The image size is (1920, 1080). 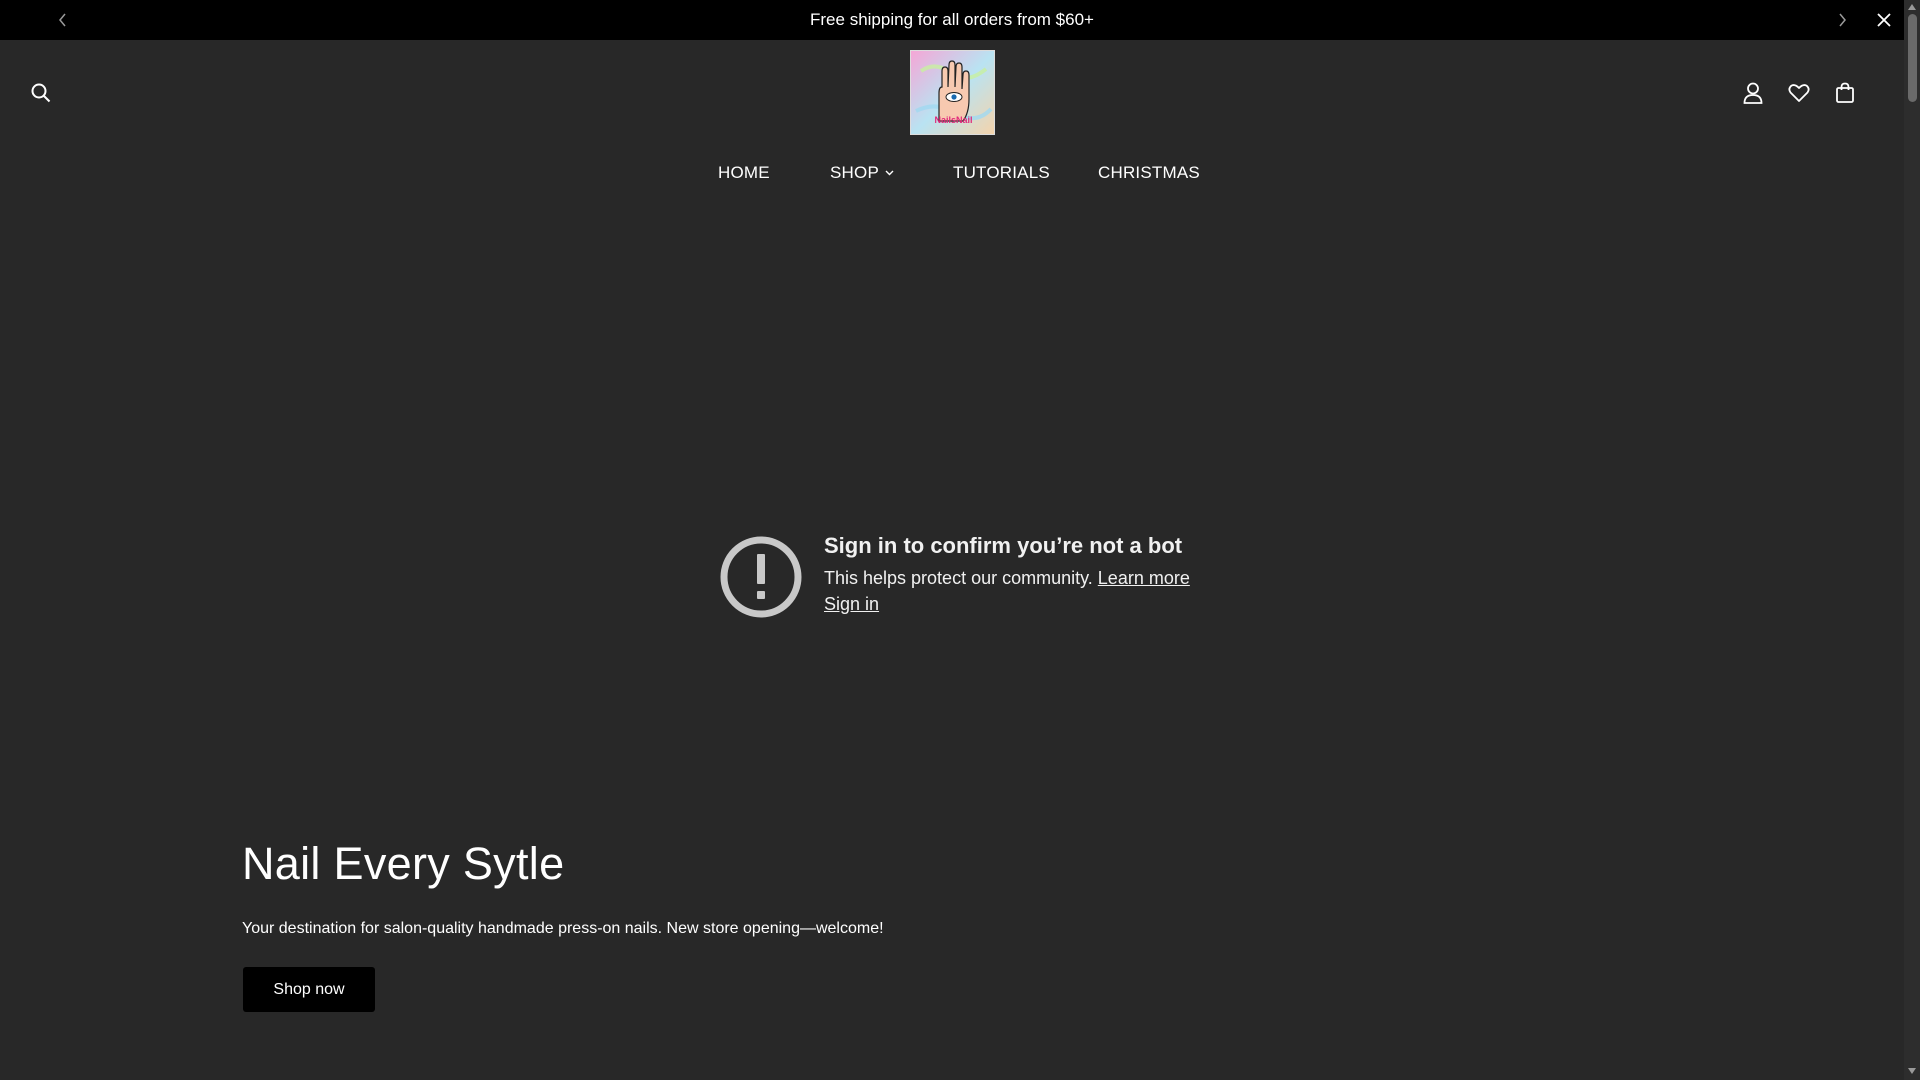 What do you see at coordinates (953, 120) in the screenshot?
I see `logo-text: NailsNail` at bounding box center [953, 120].